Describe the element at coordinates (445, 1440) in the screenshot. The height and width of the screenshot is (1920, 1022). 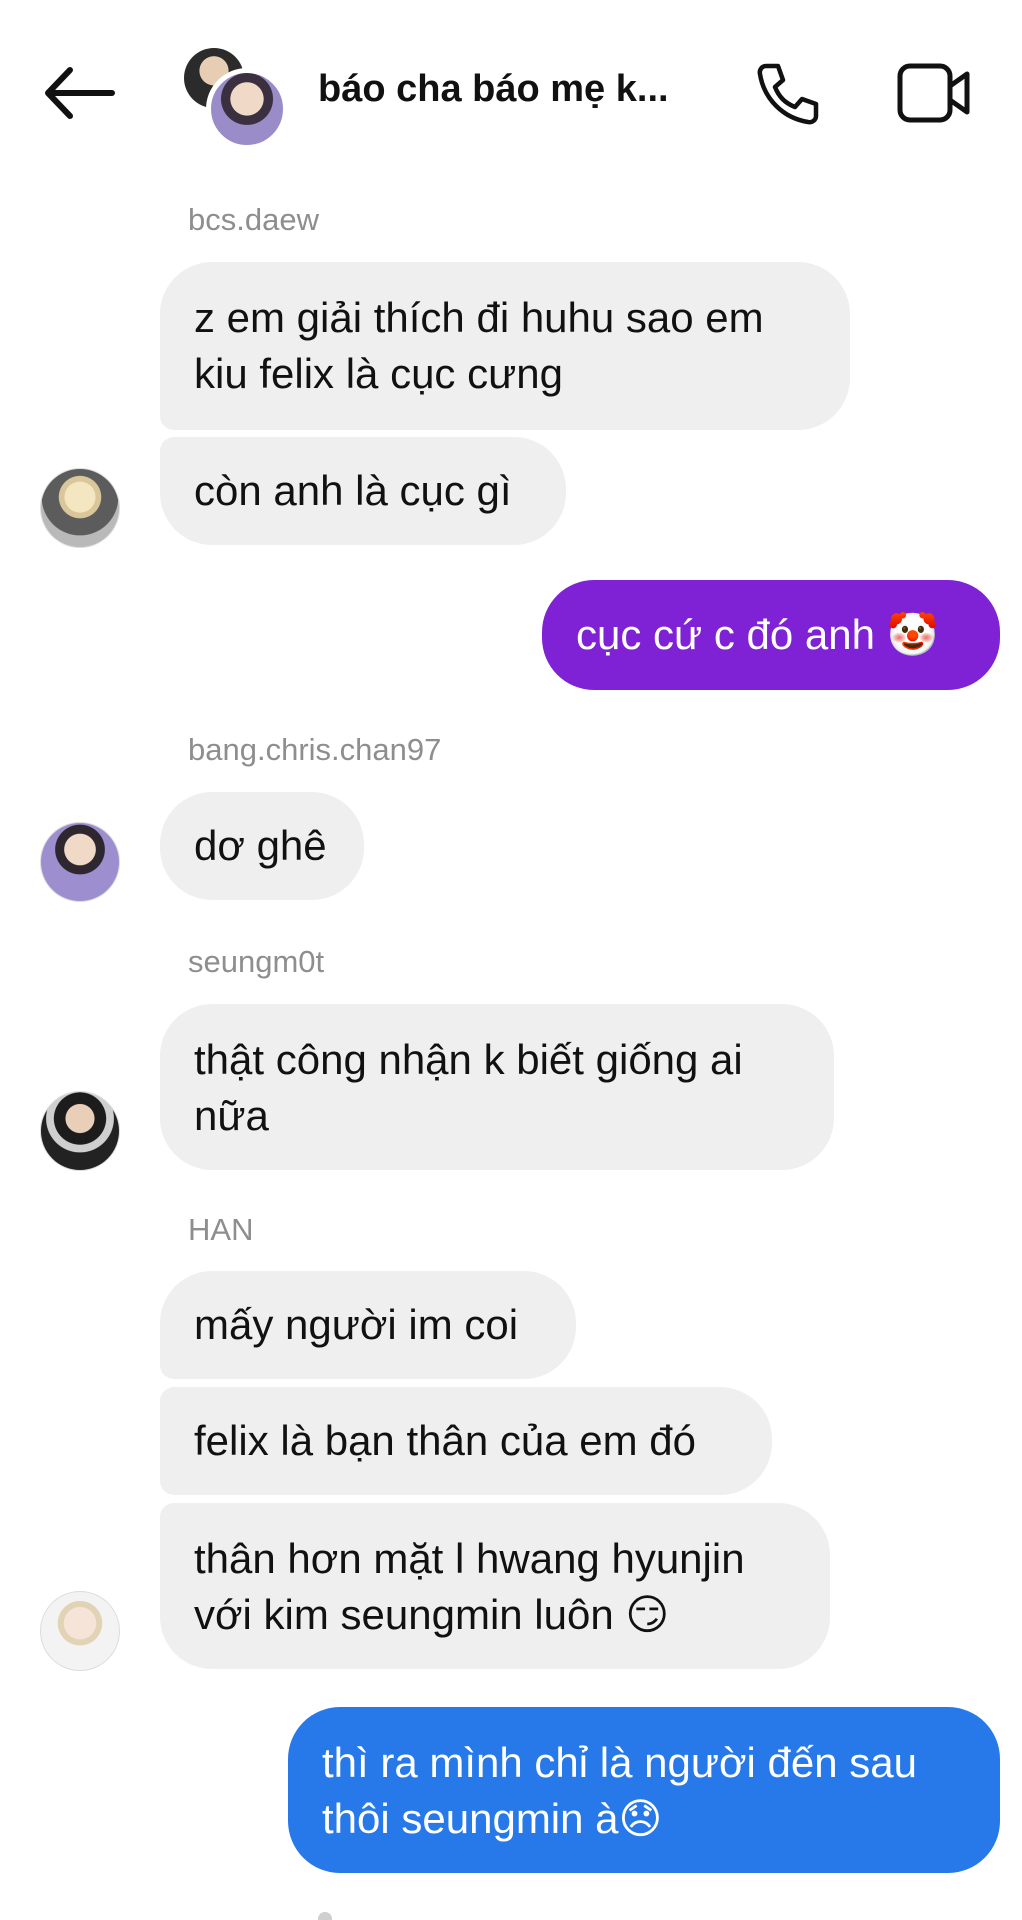
I see `message-line: felix là bạn thân của em đó` at that location.